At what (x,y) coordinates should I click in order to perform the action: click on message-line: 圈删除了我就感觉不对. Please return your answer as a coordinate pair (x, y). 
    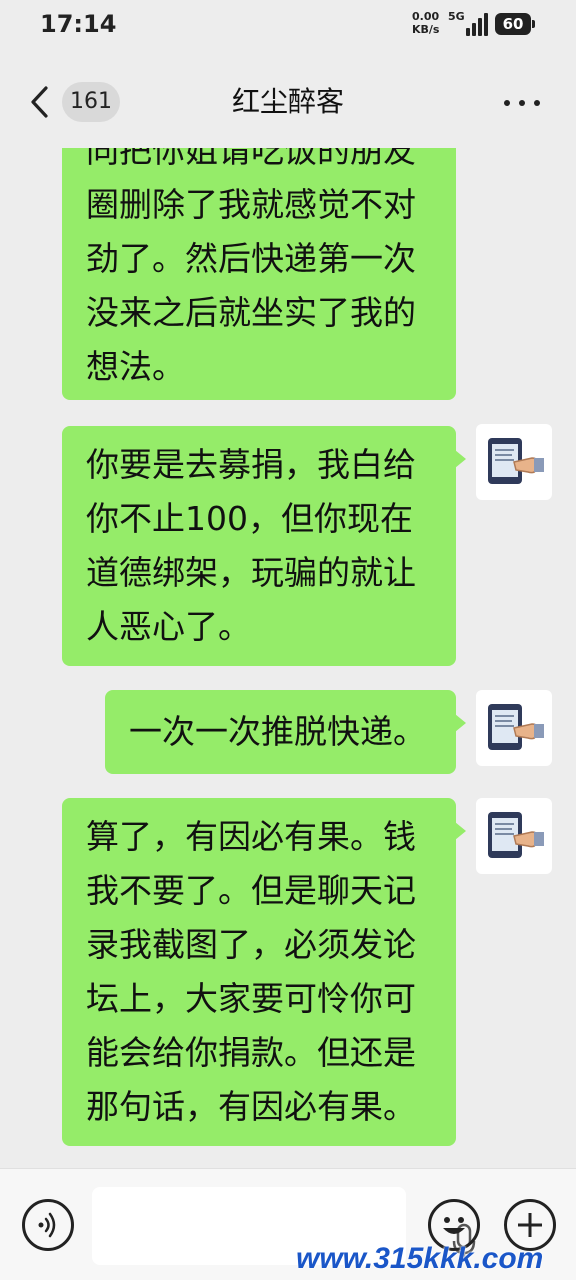
    Looking at the image, I should click on (251, 204).